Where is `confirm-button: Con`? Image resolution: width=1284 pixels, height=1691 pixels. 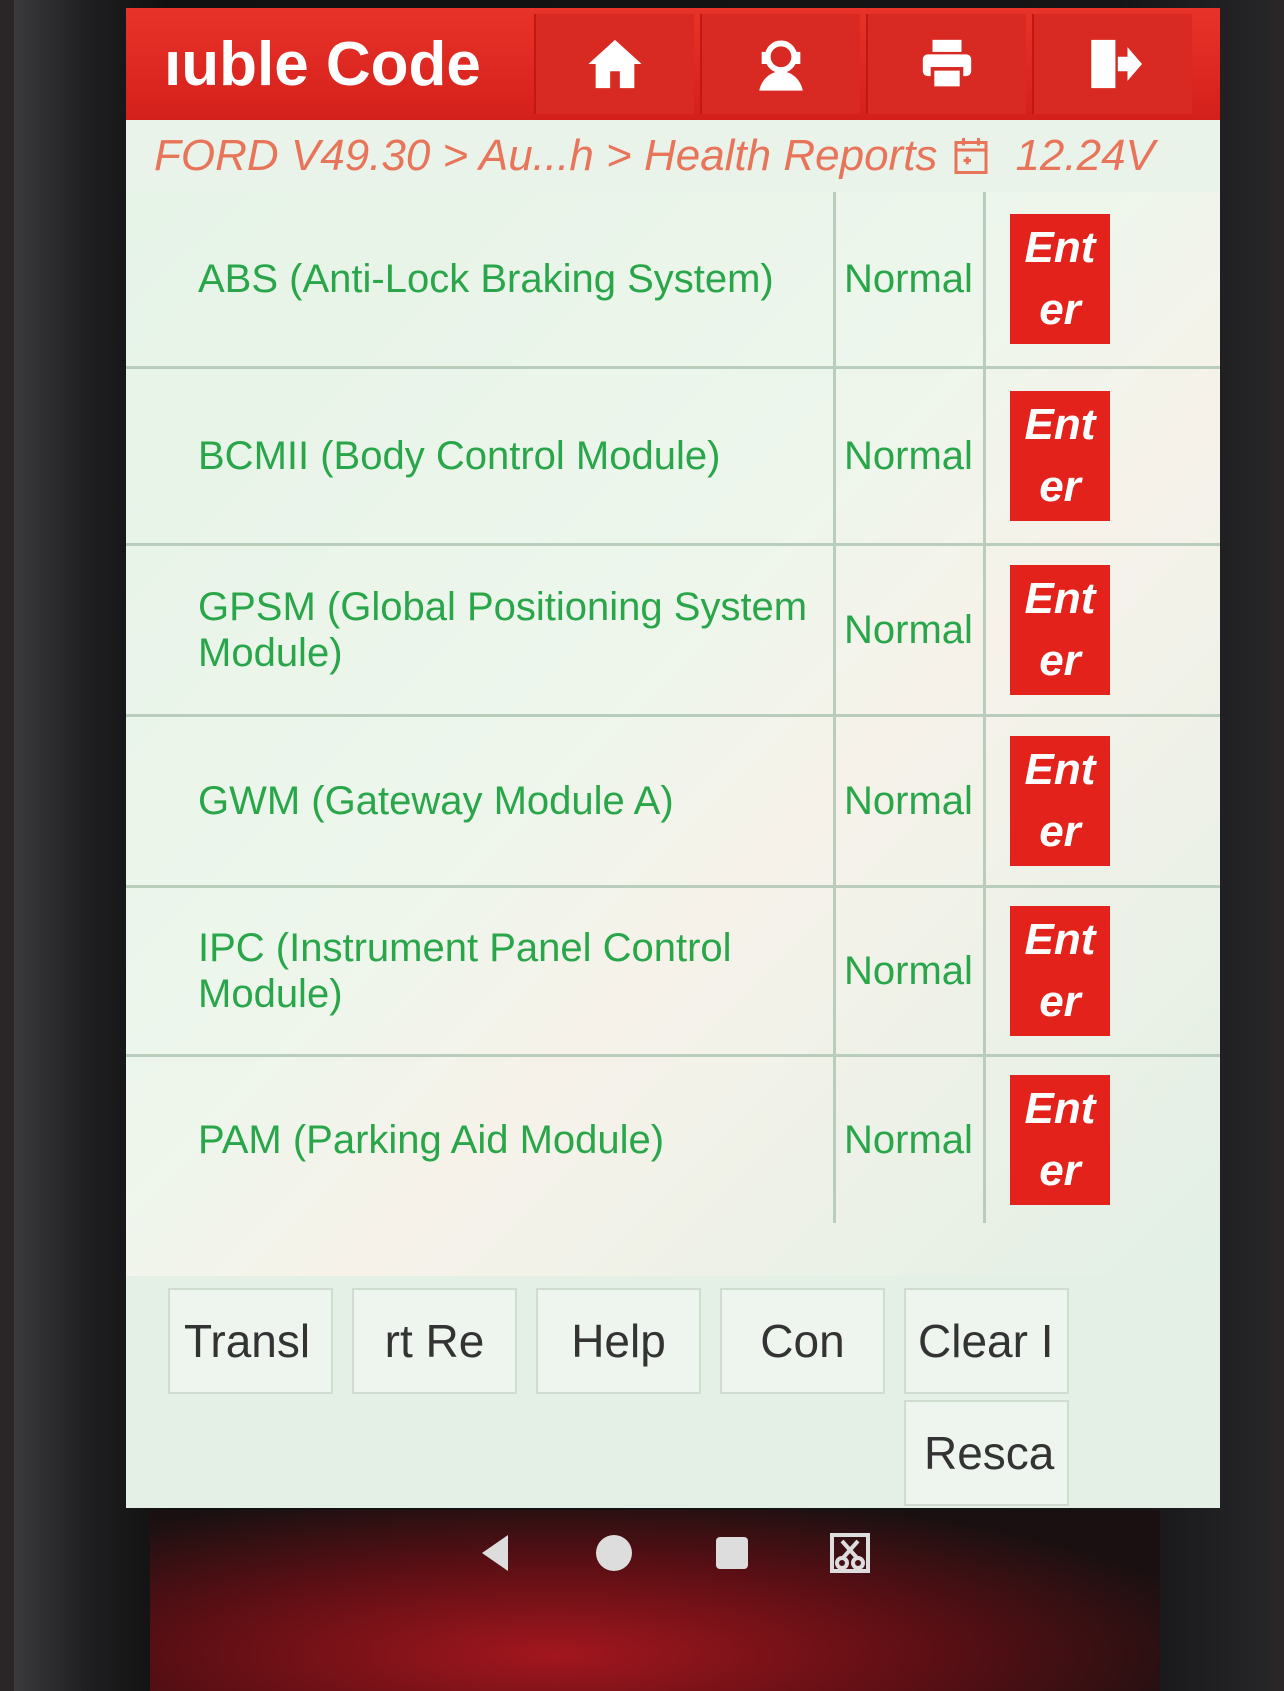 confirm-button: Con is located at coordinates (802, 1341).